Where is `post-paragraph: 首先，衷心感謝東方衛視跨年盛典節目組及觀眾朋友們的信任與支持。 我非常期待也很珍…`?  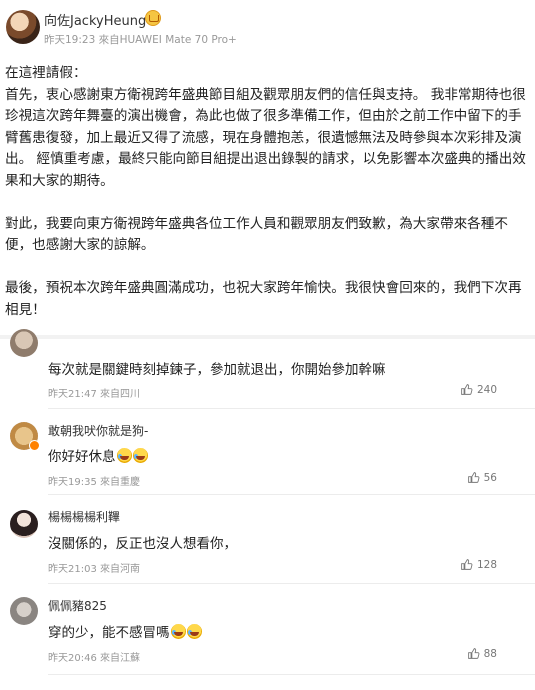 post-paragraph: 首先，衷心感謝東方衛視跨年盛典節目組及觀眾朋友們的信任與支持。 我非常期待也很珍… is located at coordinates (265, 137).